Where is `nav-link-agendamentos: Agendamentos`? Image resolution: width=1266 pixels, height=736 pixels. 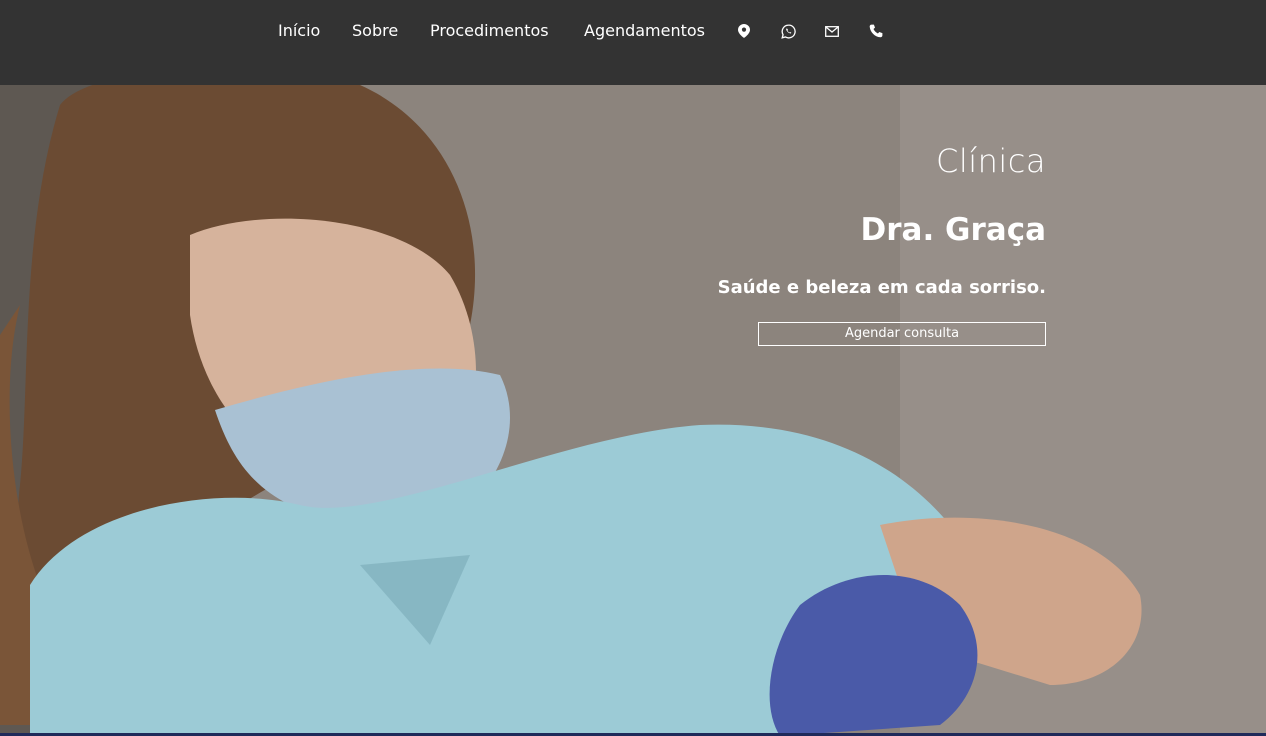 nav-link-agendamentos: Agendamentos is located at coordinates (644, 31).